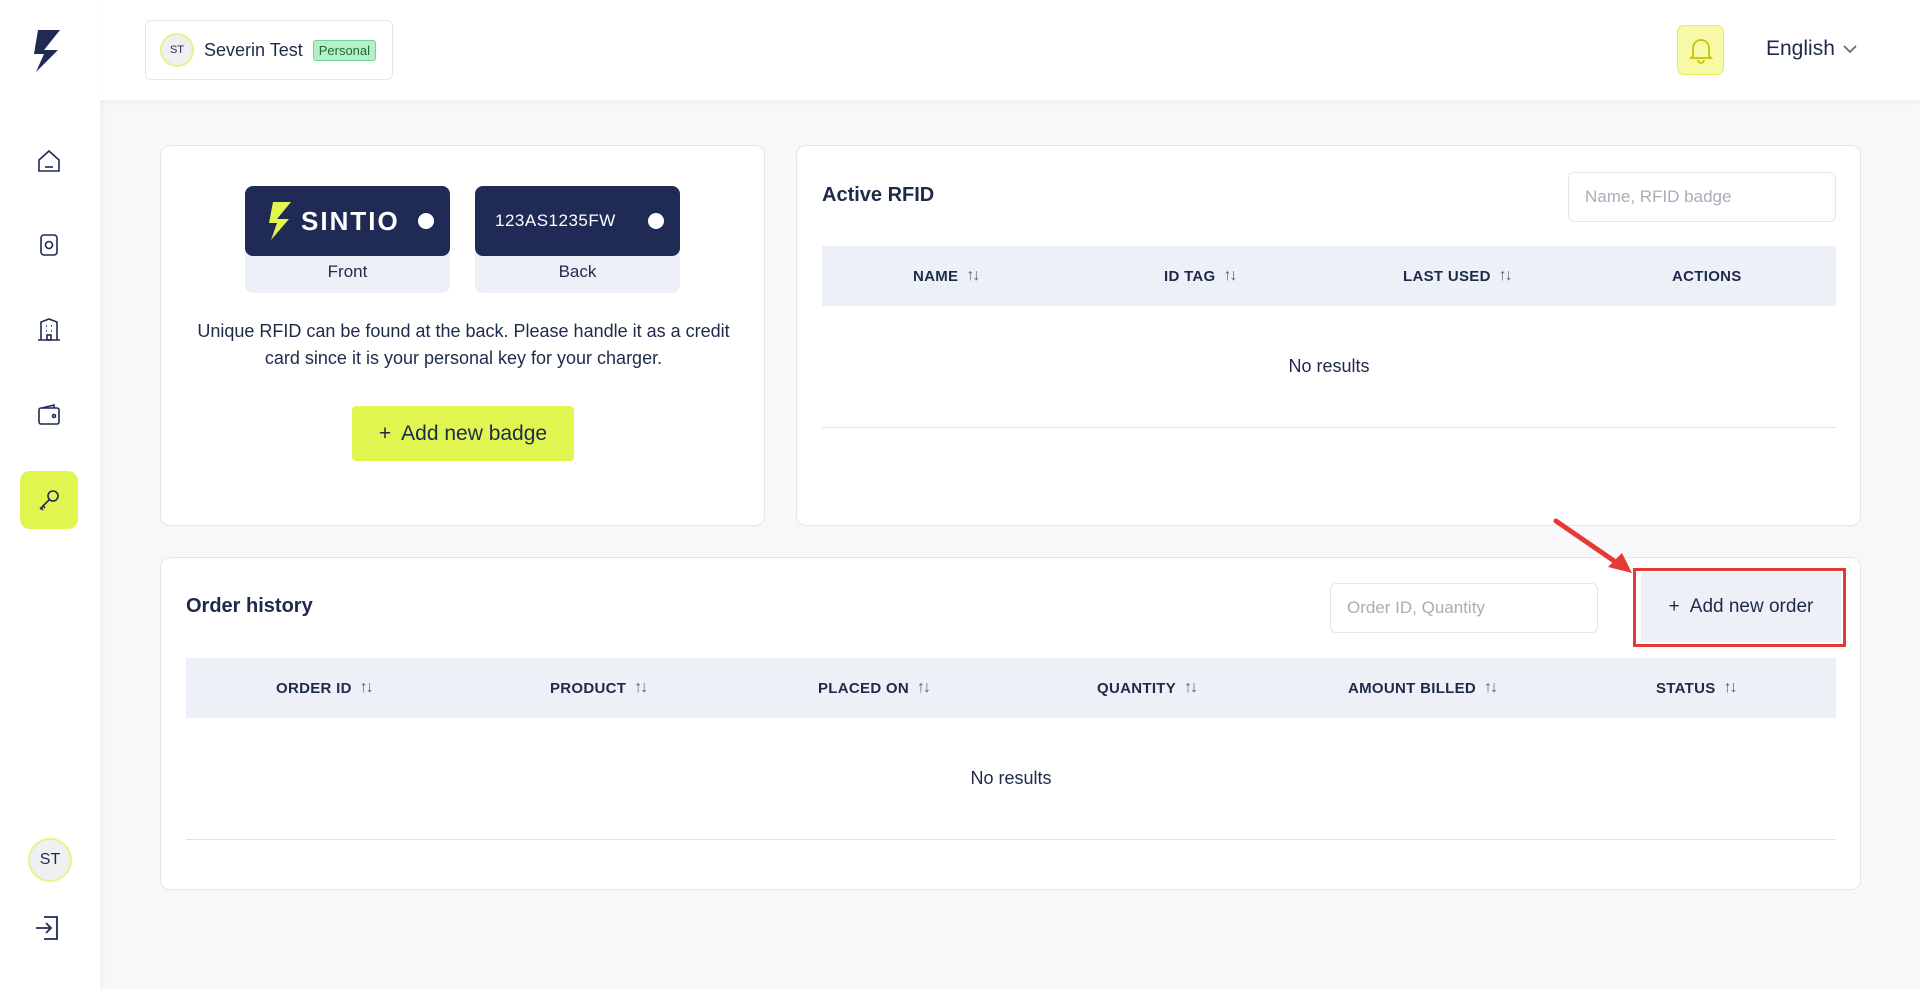  I want to click on sidebar-item-charger, so click(49, 245).